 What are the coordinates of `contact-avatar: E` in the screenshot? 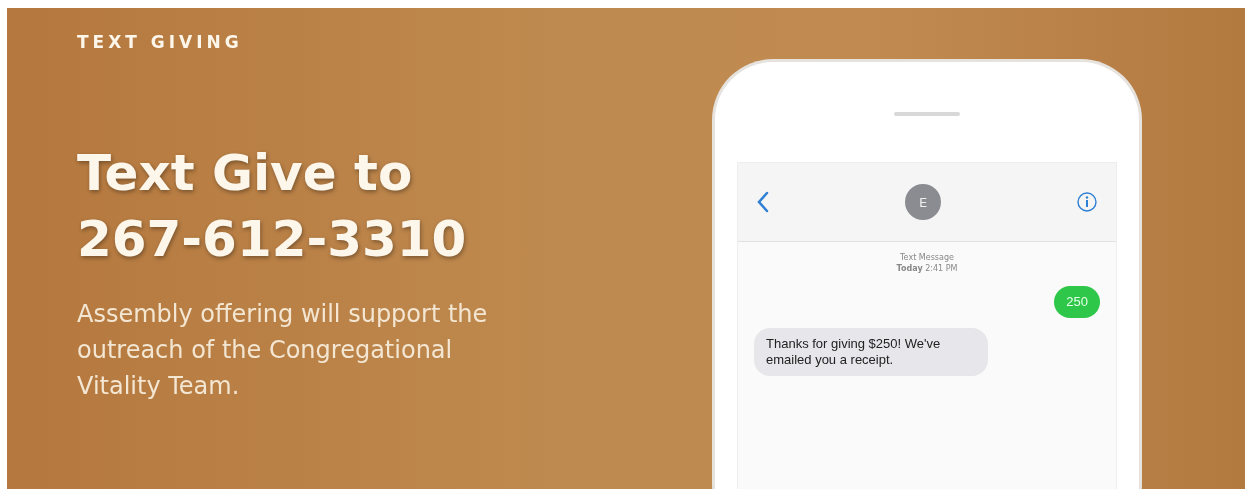 It's located at (923, 202).